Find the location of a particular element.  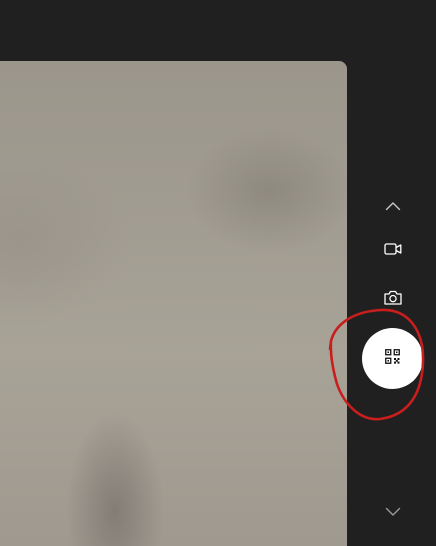

video-mode-button is located at coordinates (393, 249).